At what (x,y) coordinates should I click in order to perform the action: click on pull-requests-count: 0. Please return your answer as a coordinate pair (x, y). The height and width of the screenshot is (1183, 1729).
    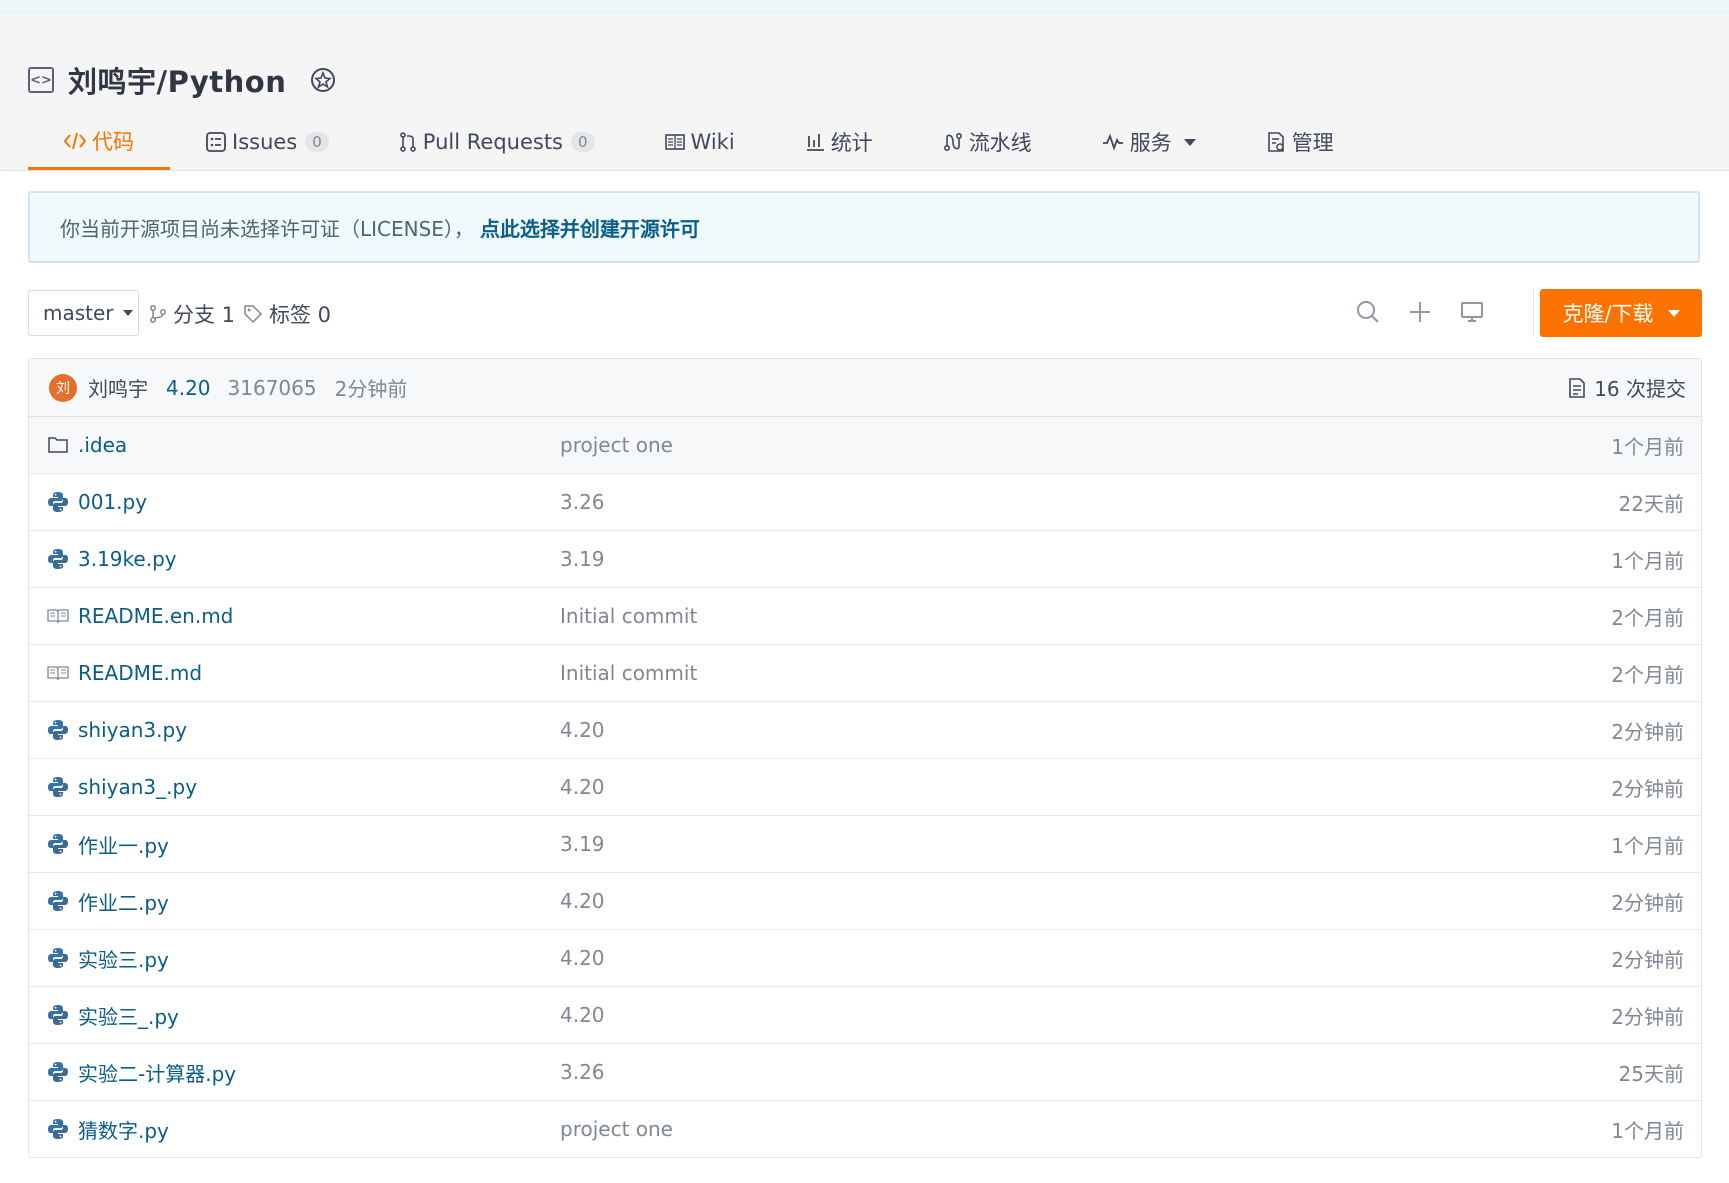
    Looking at the image, I should click on (583, 142).